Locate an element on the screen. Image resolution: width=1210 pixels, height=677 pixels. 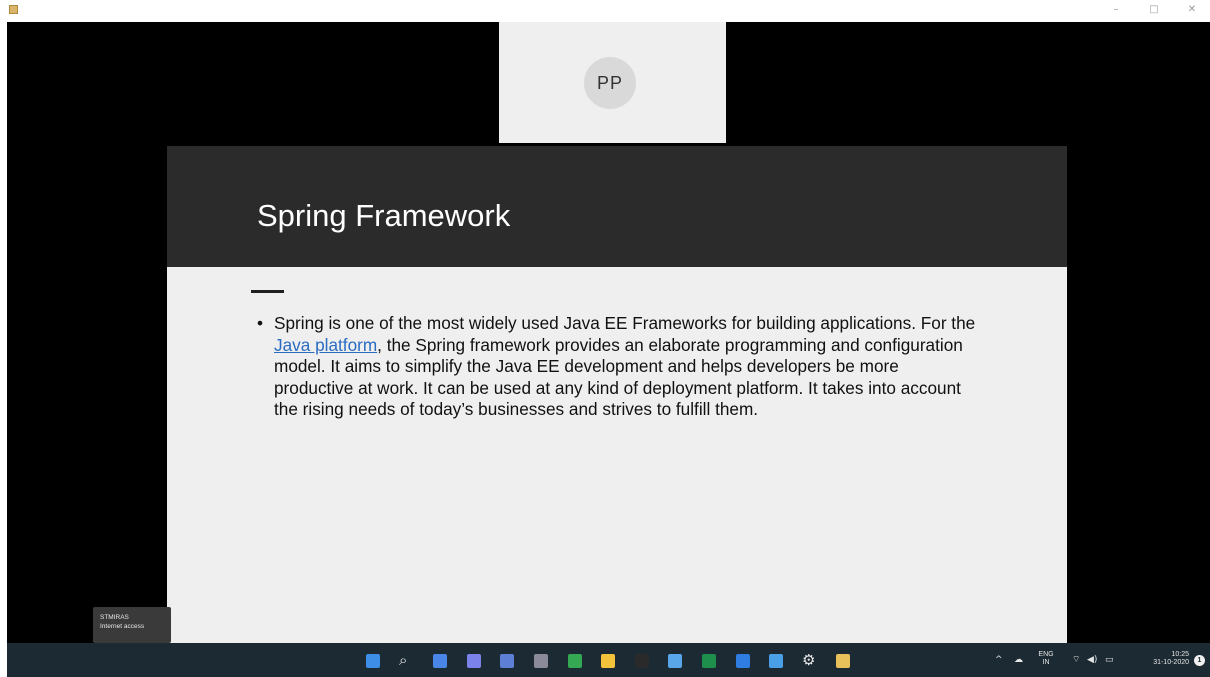
close-button: ✕ is located at coordinates (1192, 10).